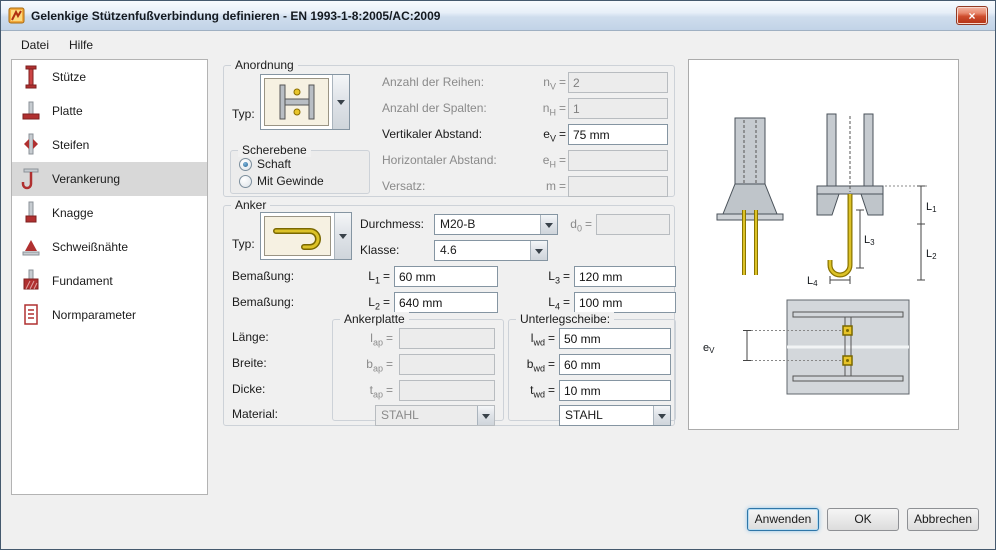 Image resolution: width=996 pixels, height=550 pixels. Describe the element at coordinates (863, 519) in the screenshot. I see `ok-button: OK` at that location.